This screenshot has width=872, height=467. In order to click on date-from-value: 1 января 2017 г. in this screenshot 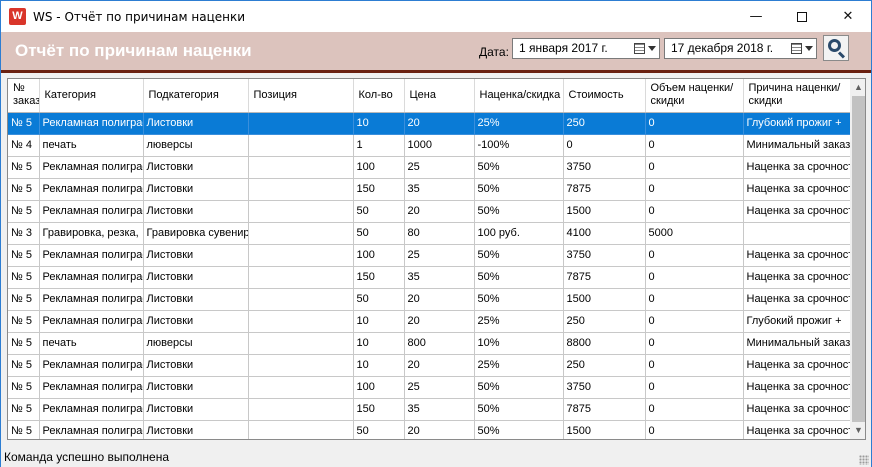, I will do `click(563, 48)`.